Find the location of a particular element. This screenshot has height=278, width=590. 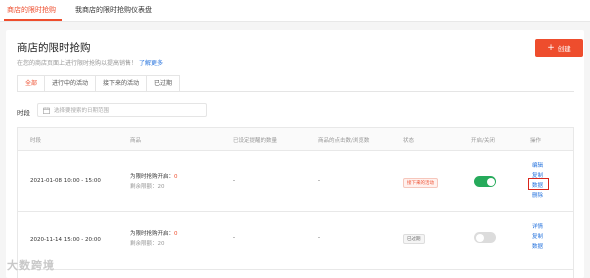

tab-expired: 已过期 is located at coordinates (163, 83).